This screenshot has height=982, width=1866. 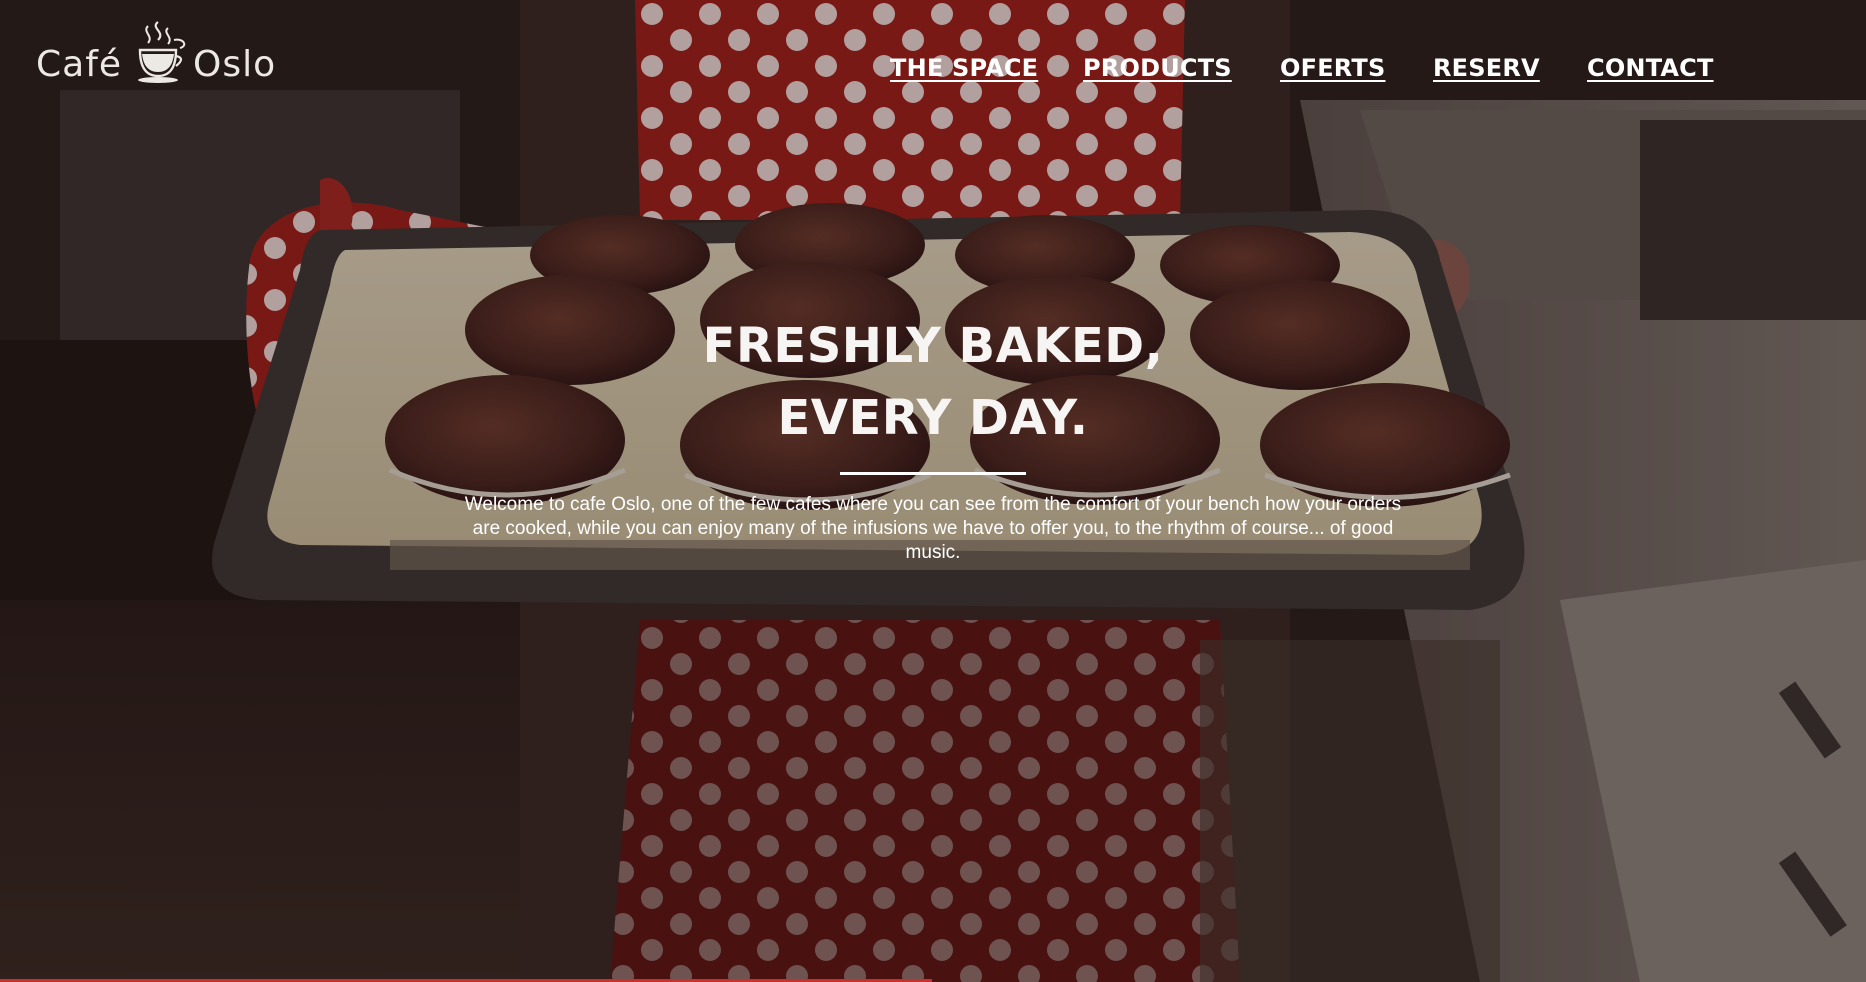 What do you see at coordinates (964, 68) in the screenshot?
I see `nav-item-the-space: THE SPACE` at bounding box center [964, 68].